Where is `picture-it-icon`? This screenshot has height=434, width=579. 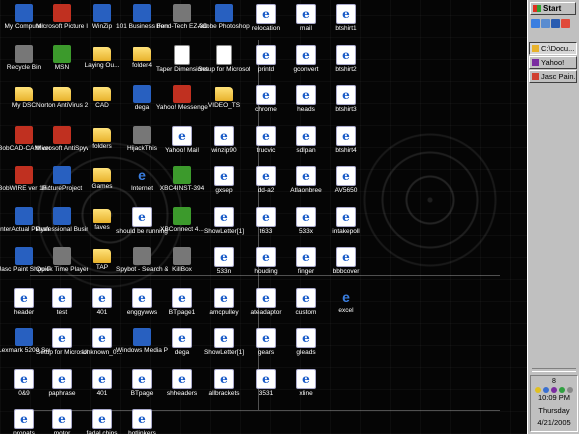
picture-it-icon is located at coordinates (62, 13).